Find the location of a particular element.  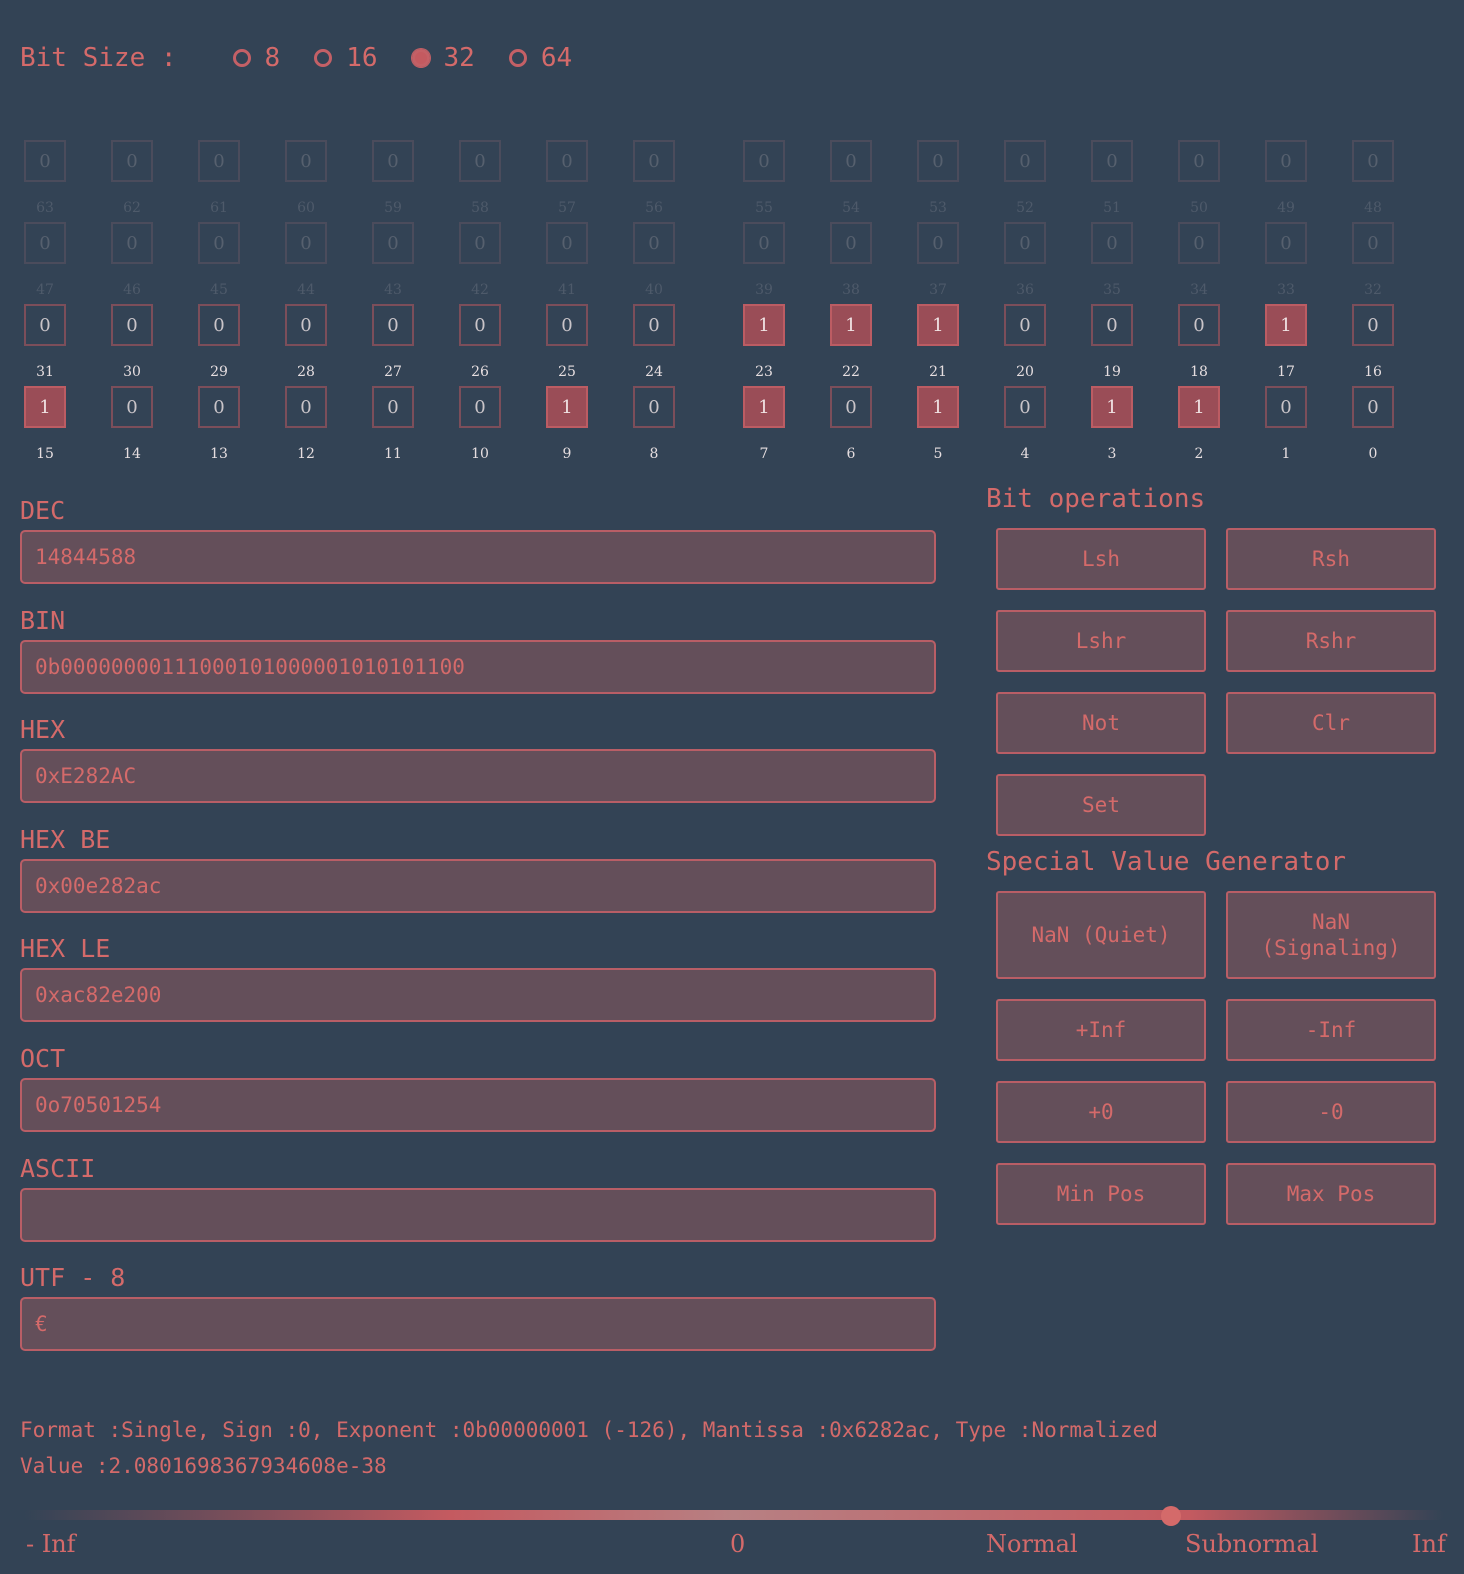

set-button: Set is located at coordinates (1101, 805).